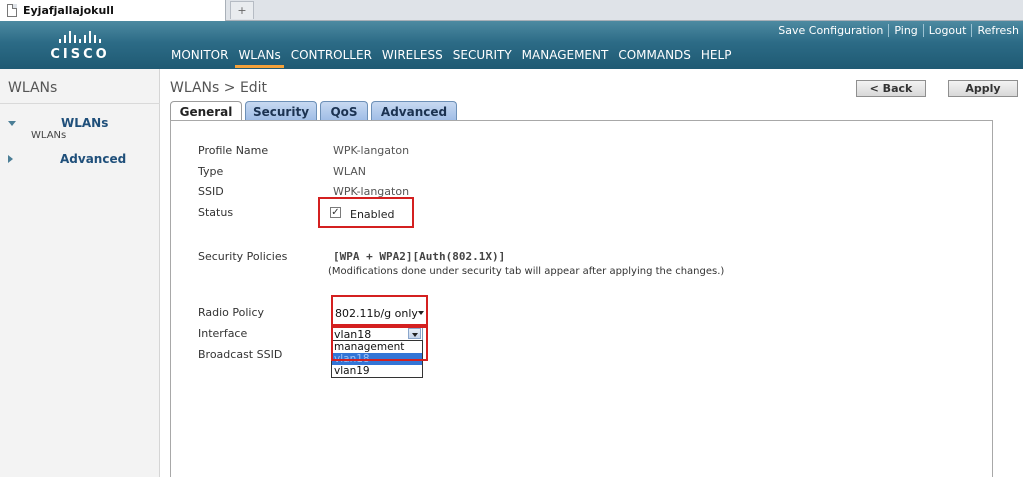 The width and height of the screenshot is (1023, 477). What do you see at coordinates (371, 150) in the screenshot?
I see `profile-name-value: WPK-langaton` at bounding box center [371, 150].